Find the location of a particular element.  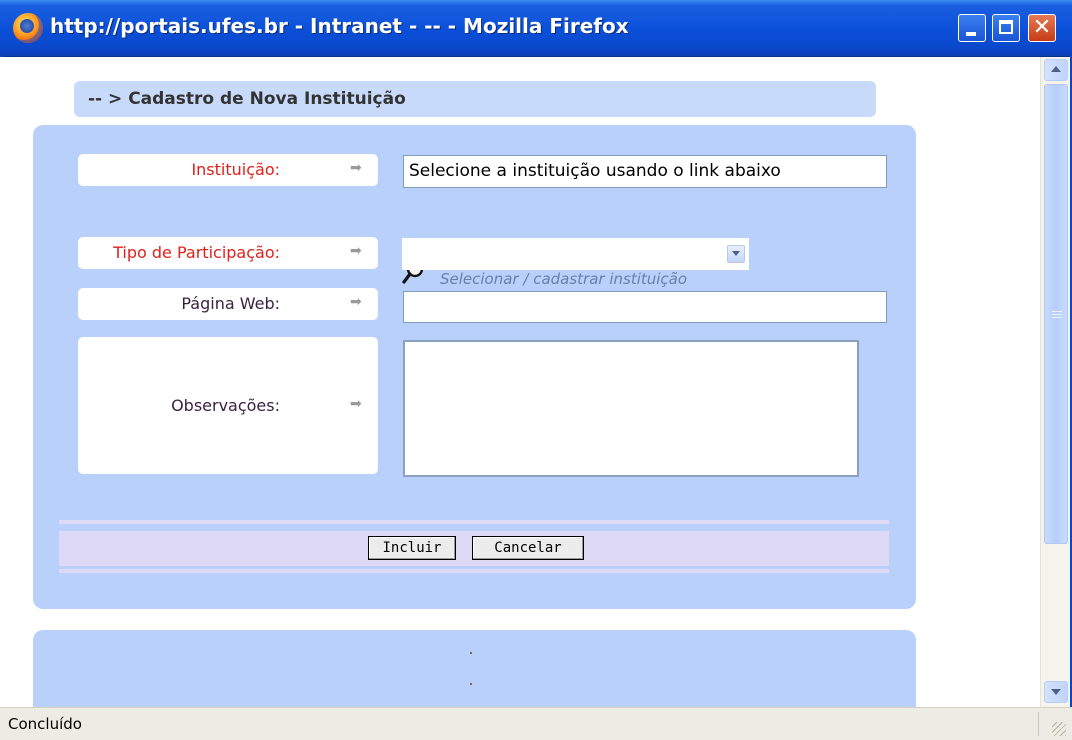

tipo-participacao-label: Tipo de Participação: is located at coordinates (196, 252).